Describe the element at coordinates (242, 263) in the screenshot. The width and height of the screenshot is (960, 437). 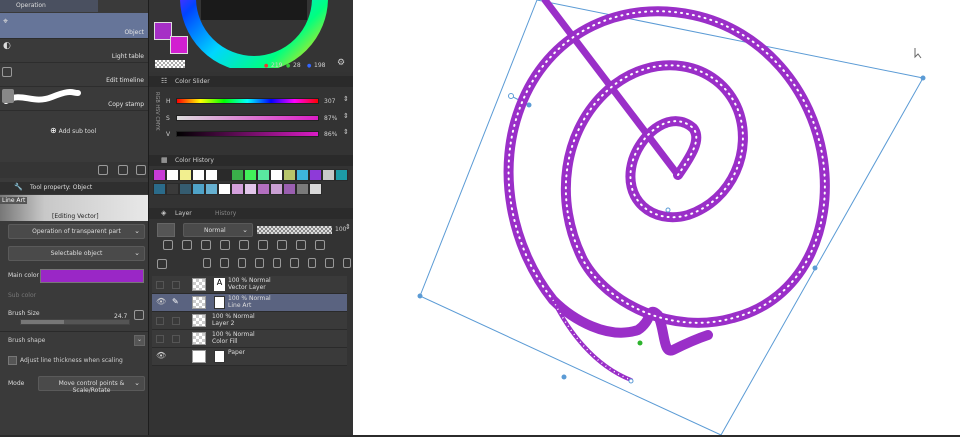
I see `new-folder-icon` at that location.